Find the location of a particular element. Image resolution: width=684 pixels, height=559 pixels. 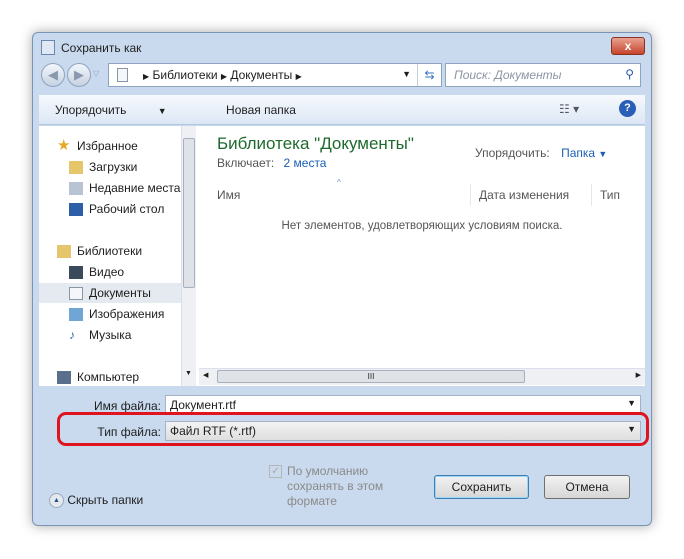

highlight-annotation is located at coordinates (353, 429).